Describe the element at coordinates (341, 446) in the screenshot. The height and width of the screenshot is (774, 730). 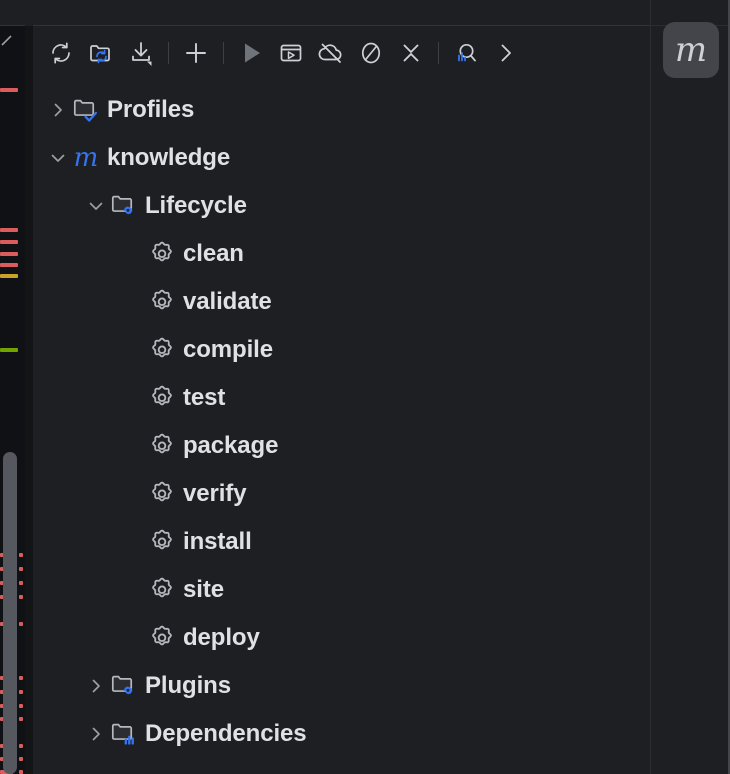
I see `tree-node-package: package` at that location.